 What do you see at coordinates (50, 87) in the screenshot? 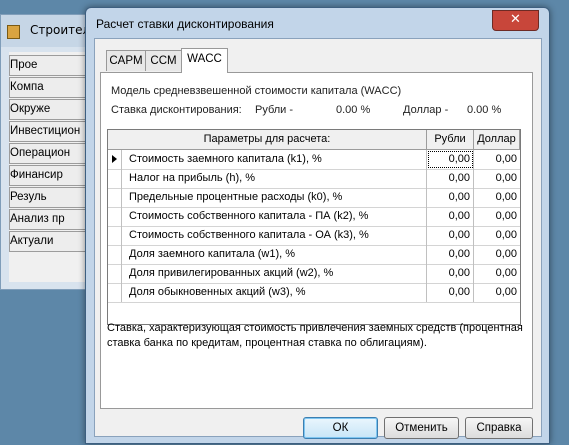
I see `nav-button-company: Компа` at bounding box center [50, 87].